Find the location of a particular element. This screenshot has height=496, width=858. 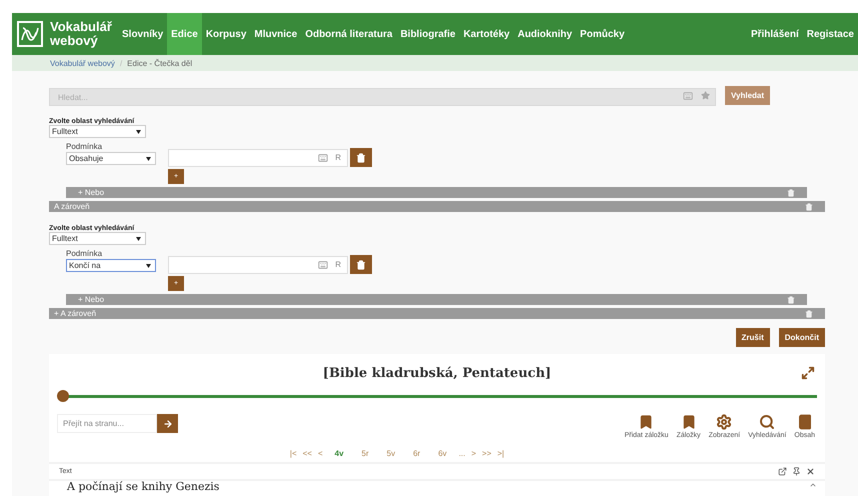

document-title: [Bible kladrubská, Pentateuch] is located at coordinates (437, 373).